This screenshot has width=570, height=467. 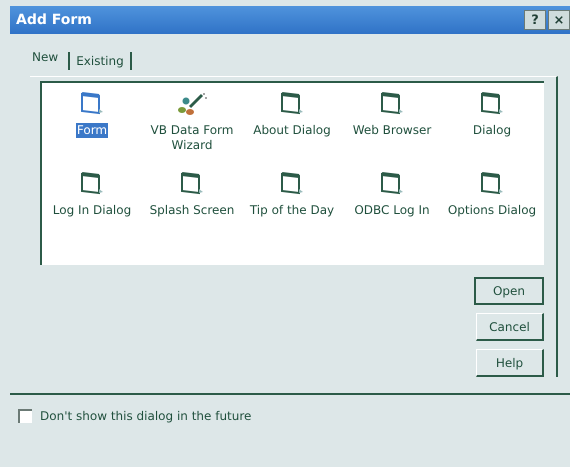 I want to click on dialog-button: Open, so click(x=509, y=291).